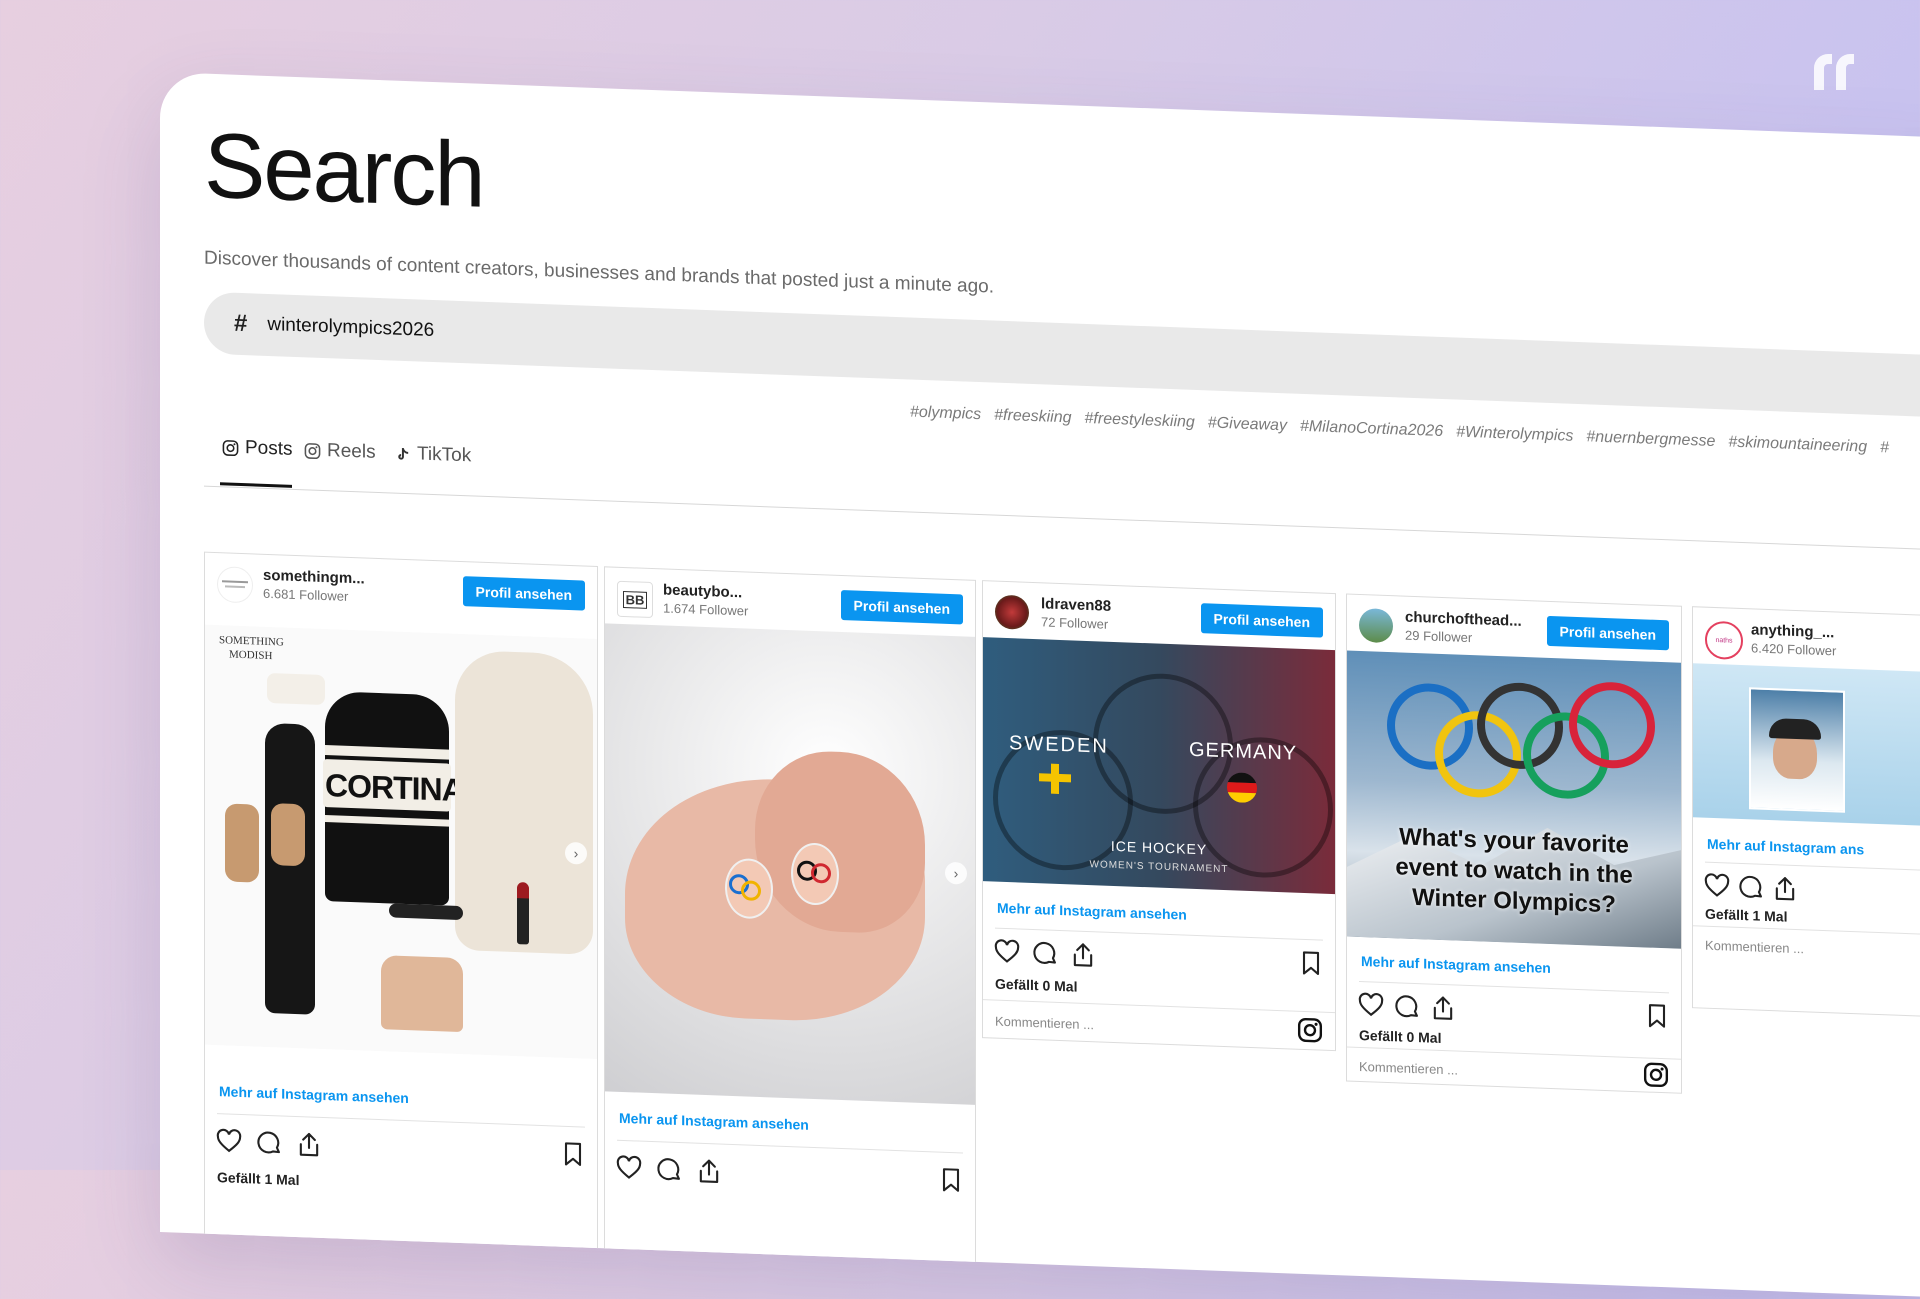 The height and width of the screenshot is (1299, 1920). What do you see at coordinates (1140, 421) in the screenshot?
I see `hashtag-suggestion: #freestyleskiing` at bounding box center [1140, 421].